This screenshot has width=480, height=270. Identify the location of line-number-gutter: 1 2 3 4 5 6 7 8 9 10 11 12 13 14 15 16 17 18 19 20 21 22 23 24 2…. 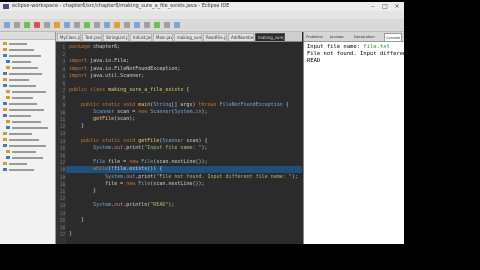
(61, 143).